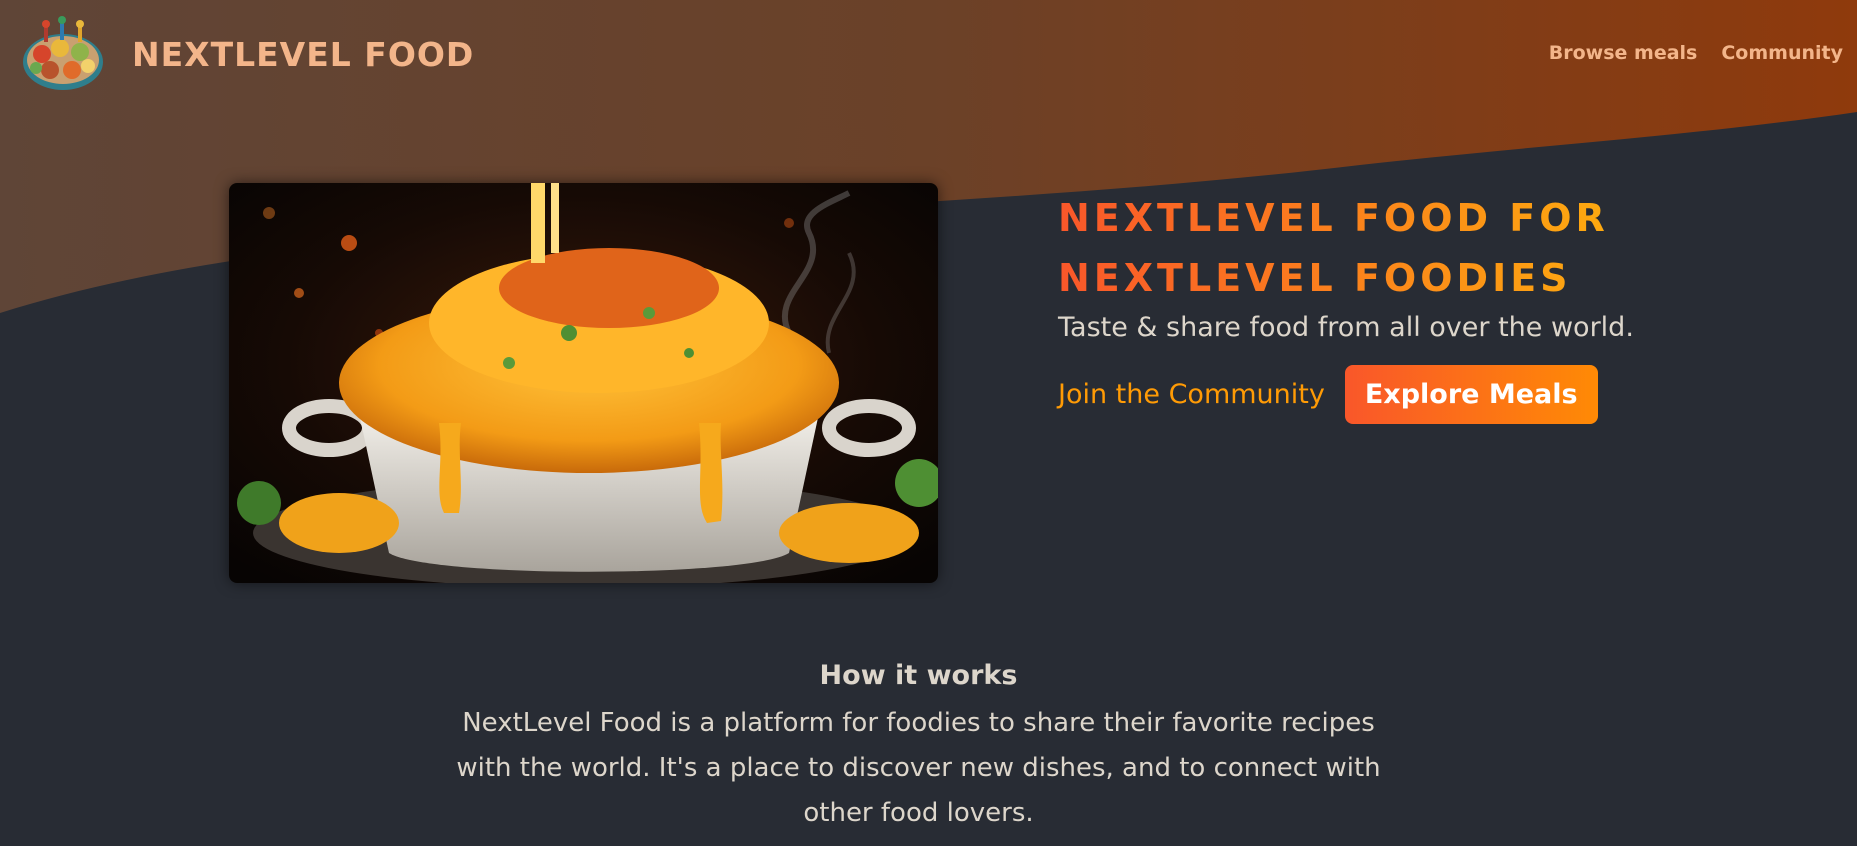 The image size is (1857, 846). Describe the element at coordinates (1623, 53) in the screenshot. I see `nav-browse-meals: Browse meals` at that location.